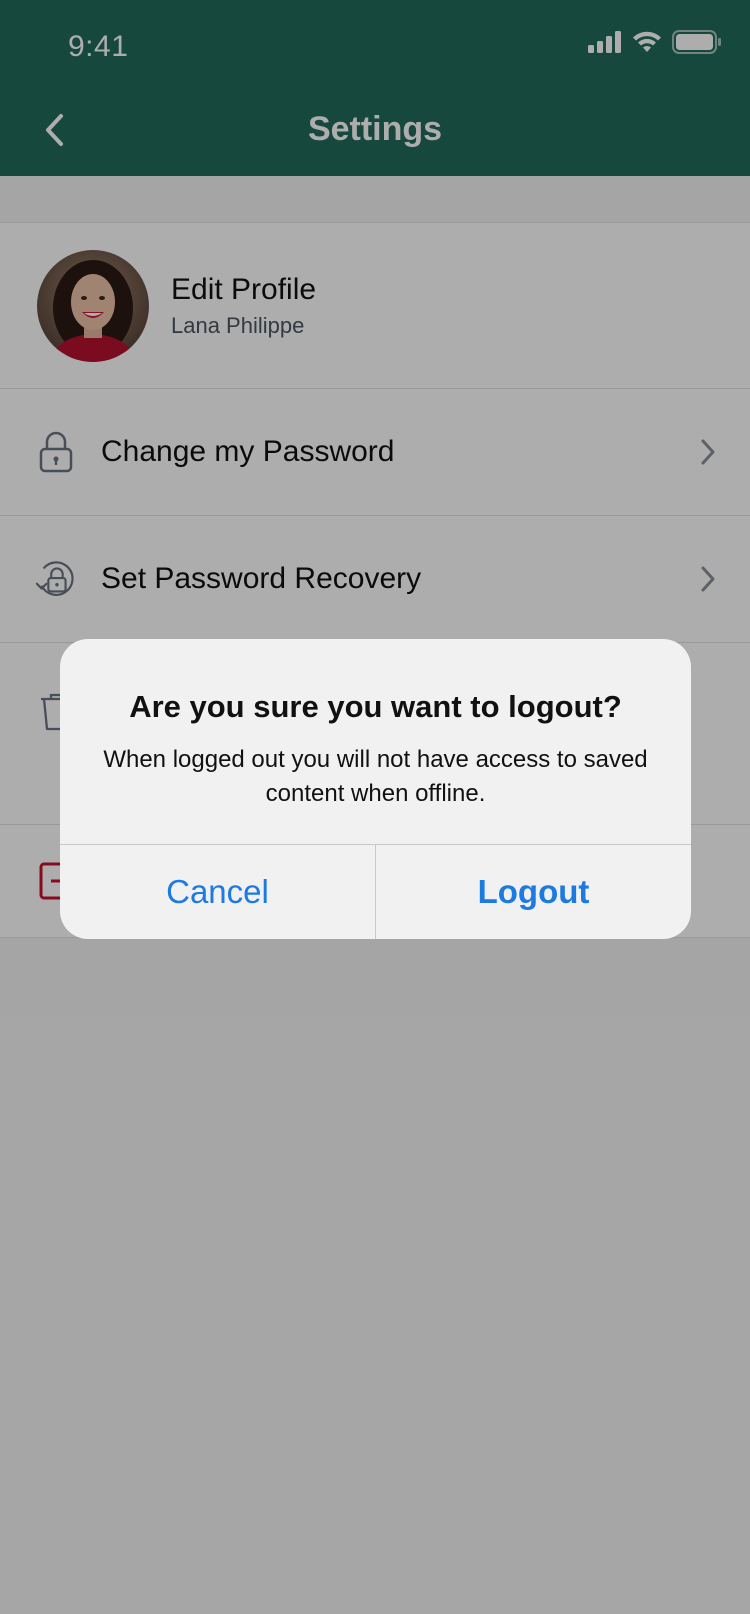 This screenshot has height=1614, width=750. What do you see at coordinates (218, 892) in the screenshot?
I see `cancel-button: Cancel` at bounding box center [218, 892].